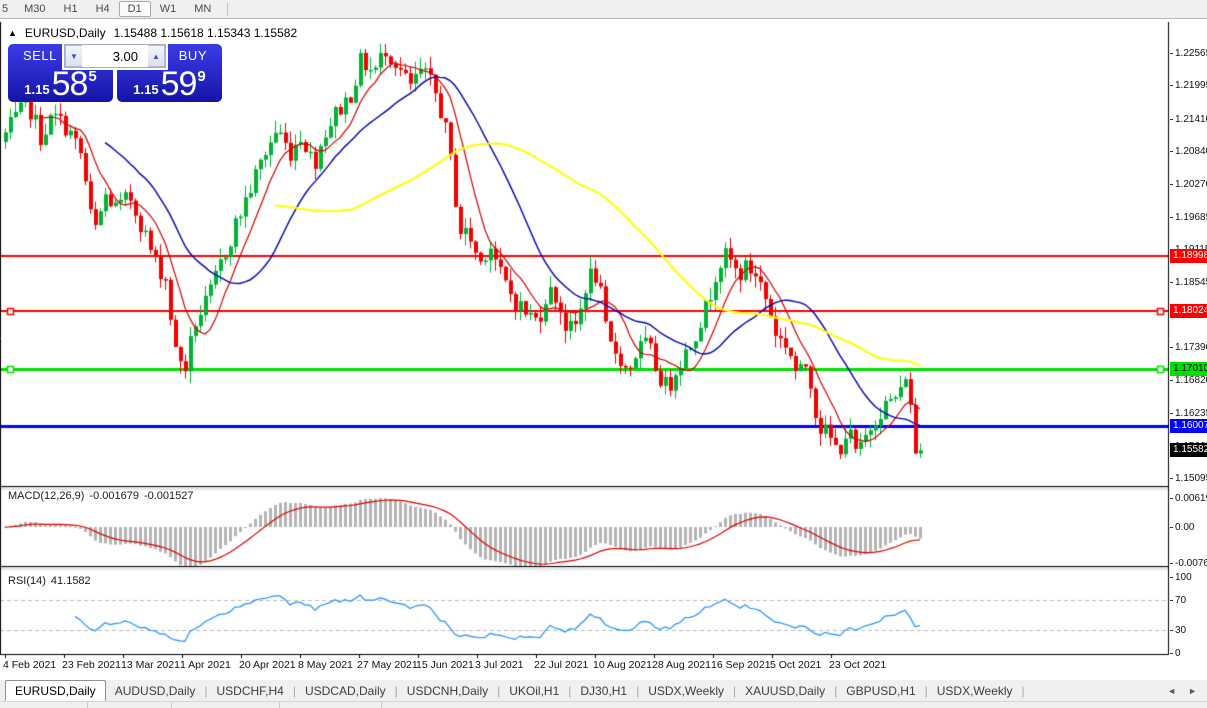 This screenshot has width=1207, height=708. Describe the element at coordinates (1191, 348) in the screenshot. I see `price-axis-tick: 1.17390` at that location.